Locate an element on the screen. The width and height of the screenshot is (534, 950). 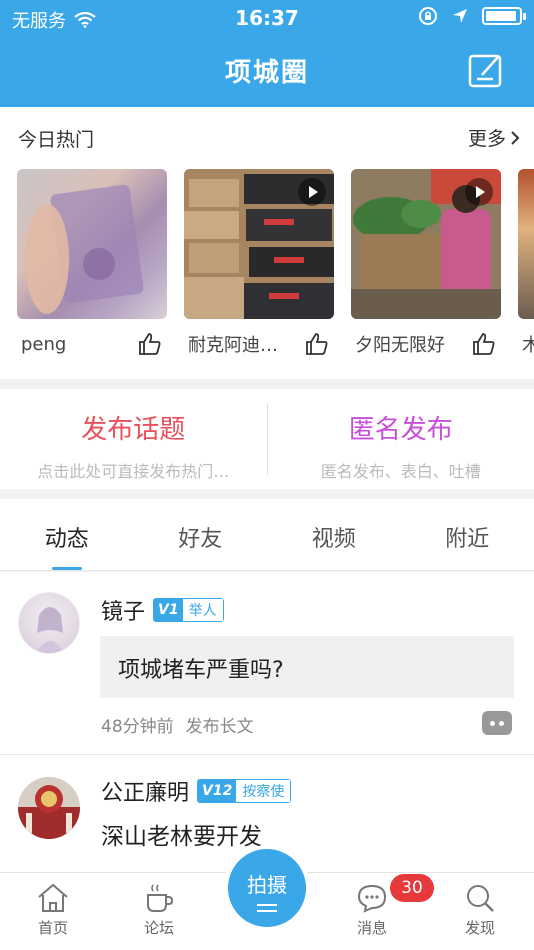
compose-icon is located at coordinates (486, 70).